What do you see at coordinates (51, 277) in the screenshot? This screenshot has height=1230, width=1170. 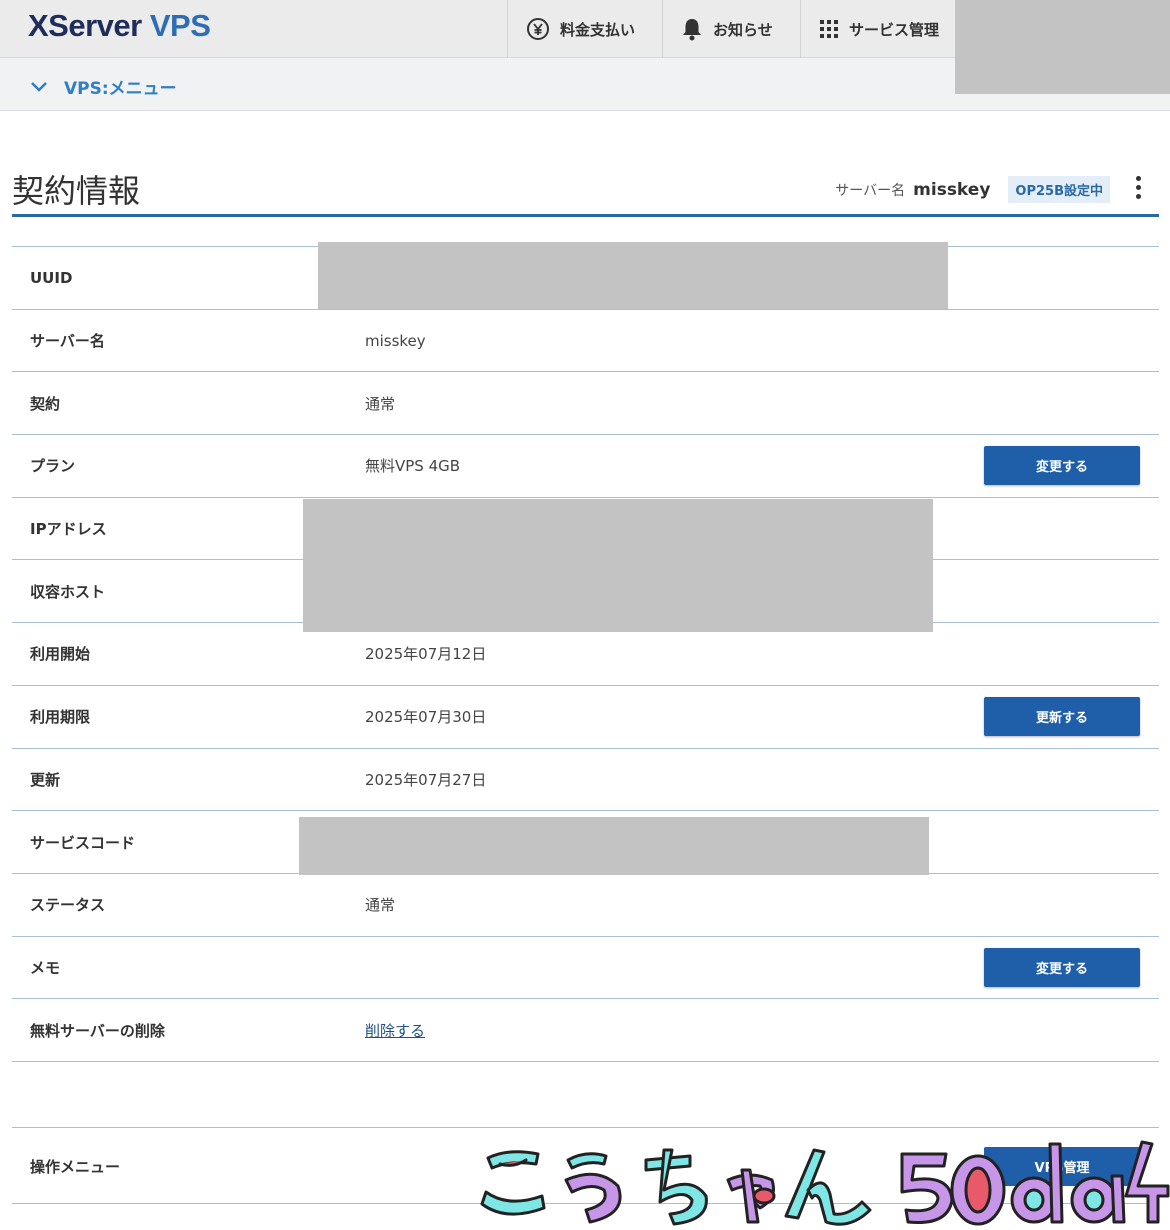 I see `row-label: UUID` at bounding box center [51, 277].